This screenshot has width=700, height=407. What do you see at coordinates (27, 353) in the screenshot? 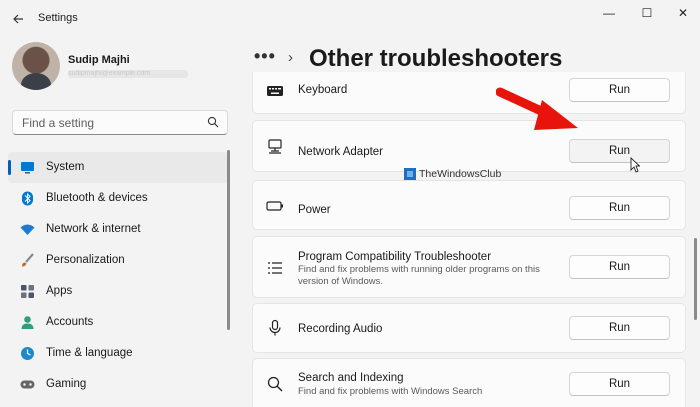
I see `globe-clock-icon` at bounding box center [27, 353].